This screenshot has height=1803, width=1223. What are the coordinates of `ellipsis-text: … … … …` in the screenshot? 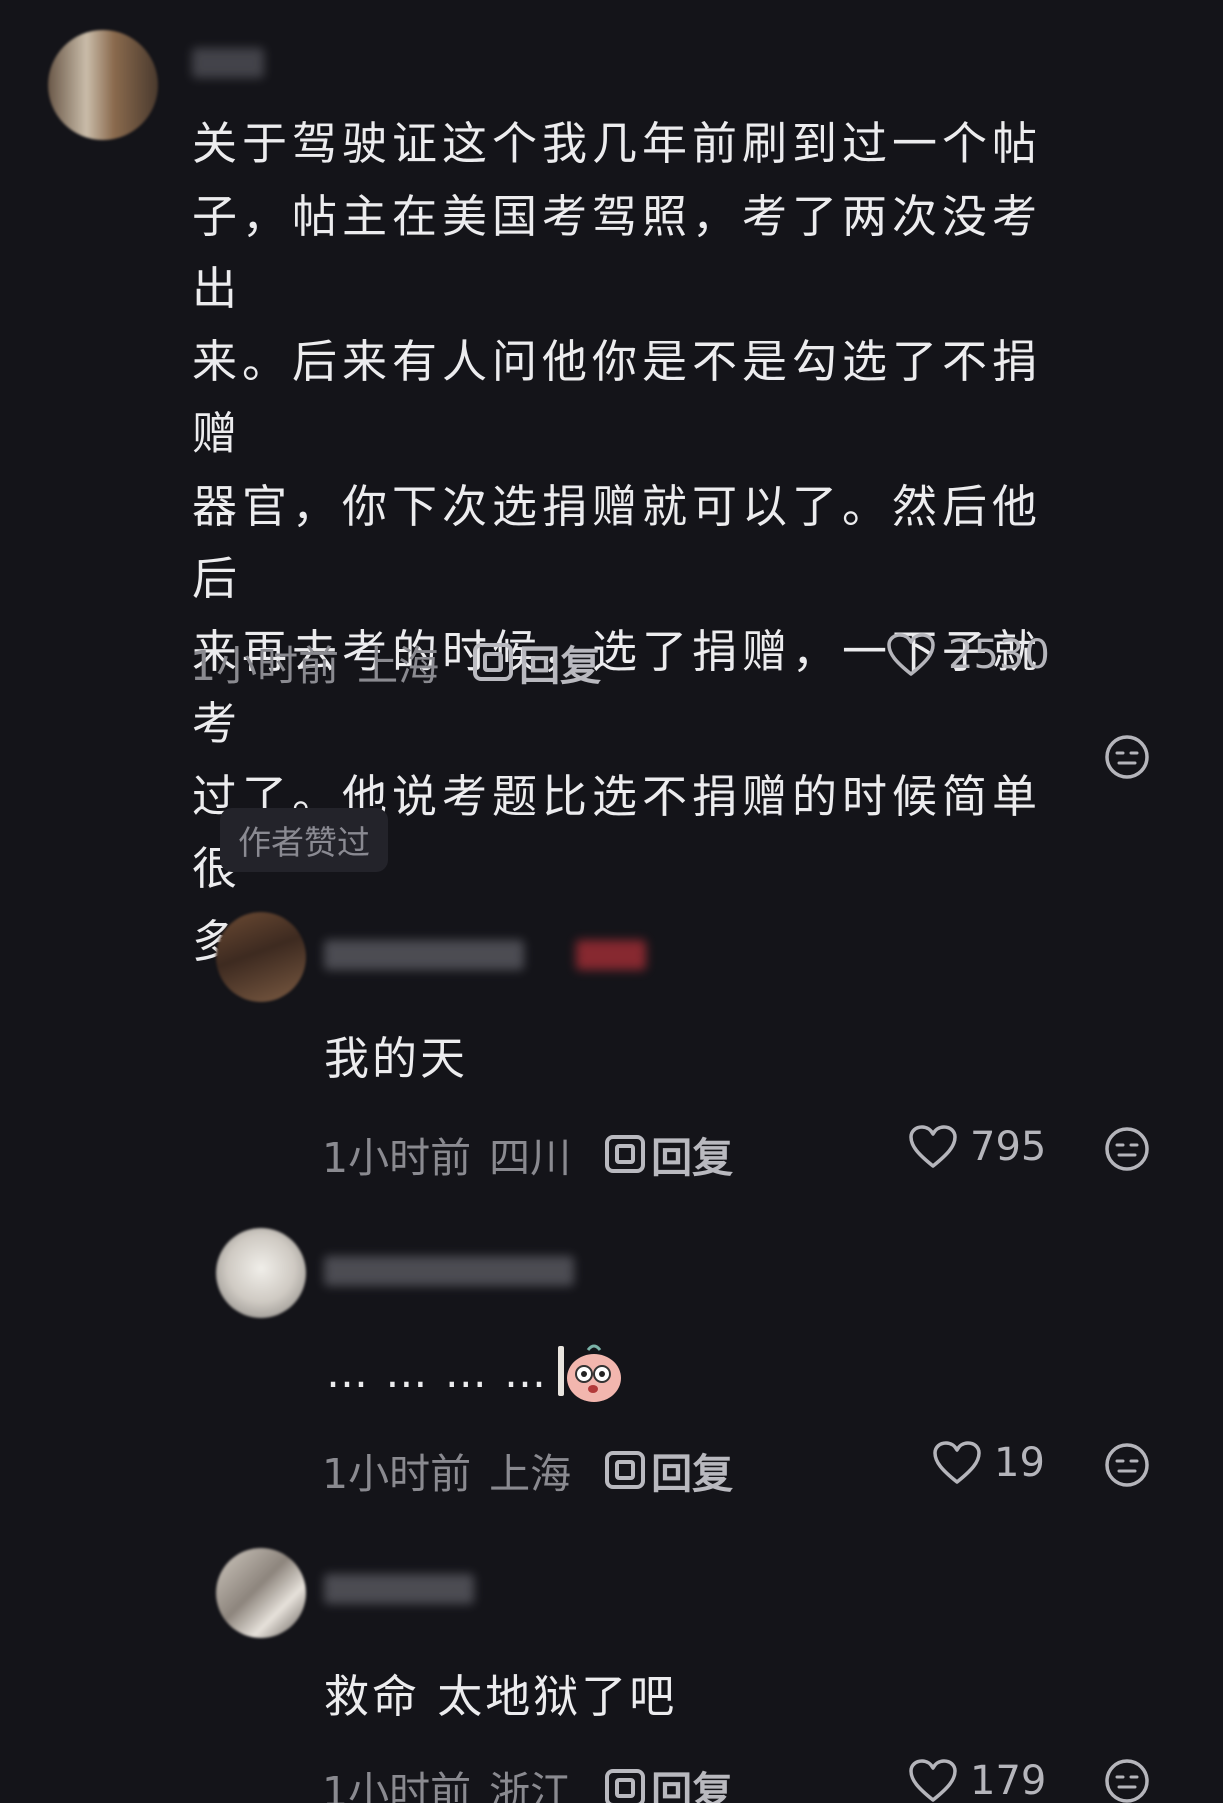 It's located at (437, 1372).